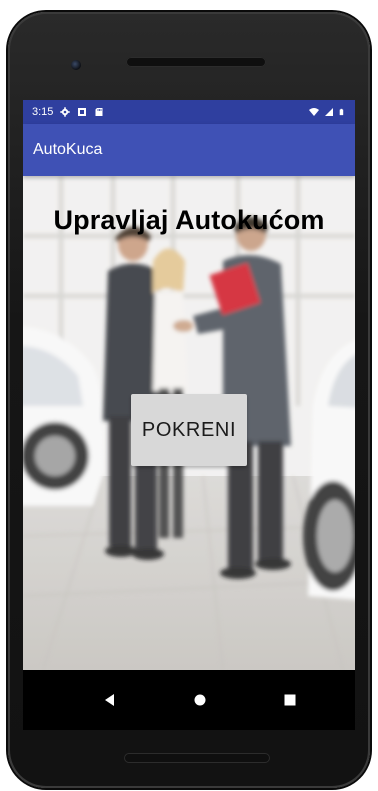  What do you see at coordinates (197, 758) in the screenshot?
I see `bottom-speaker` at bounding box center [197, 758].